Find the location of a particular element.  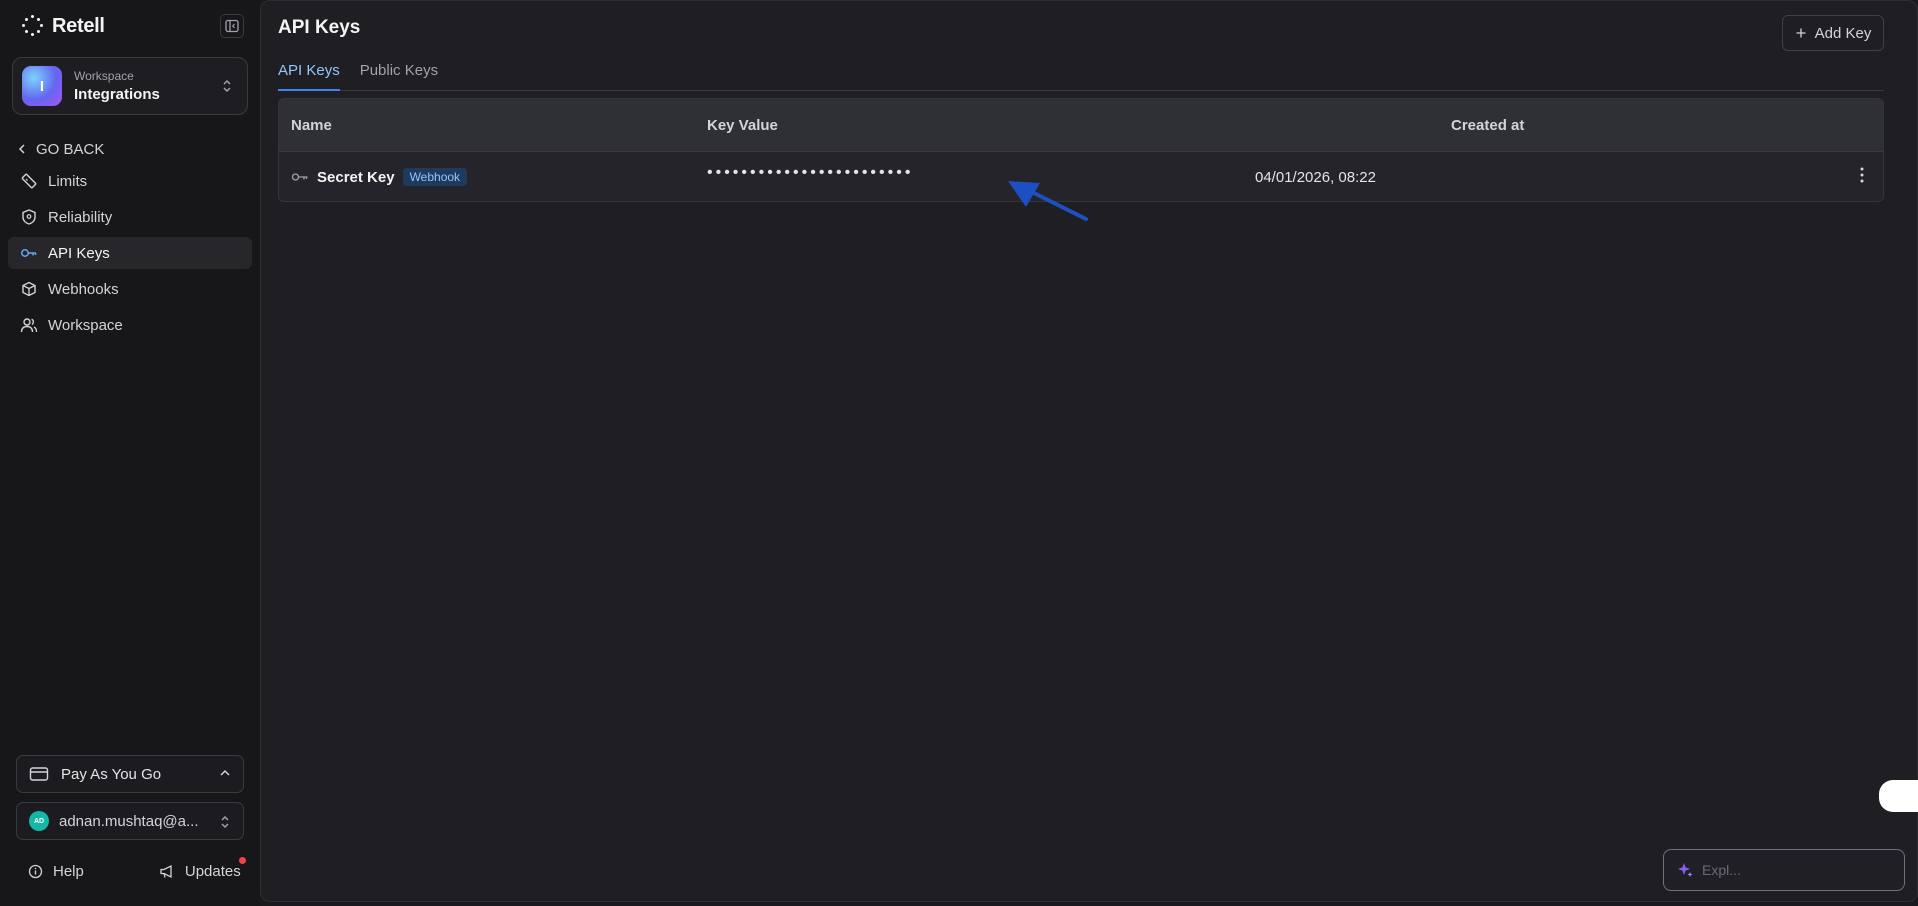

help-label: Help is located at coordinates (68, 871).